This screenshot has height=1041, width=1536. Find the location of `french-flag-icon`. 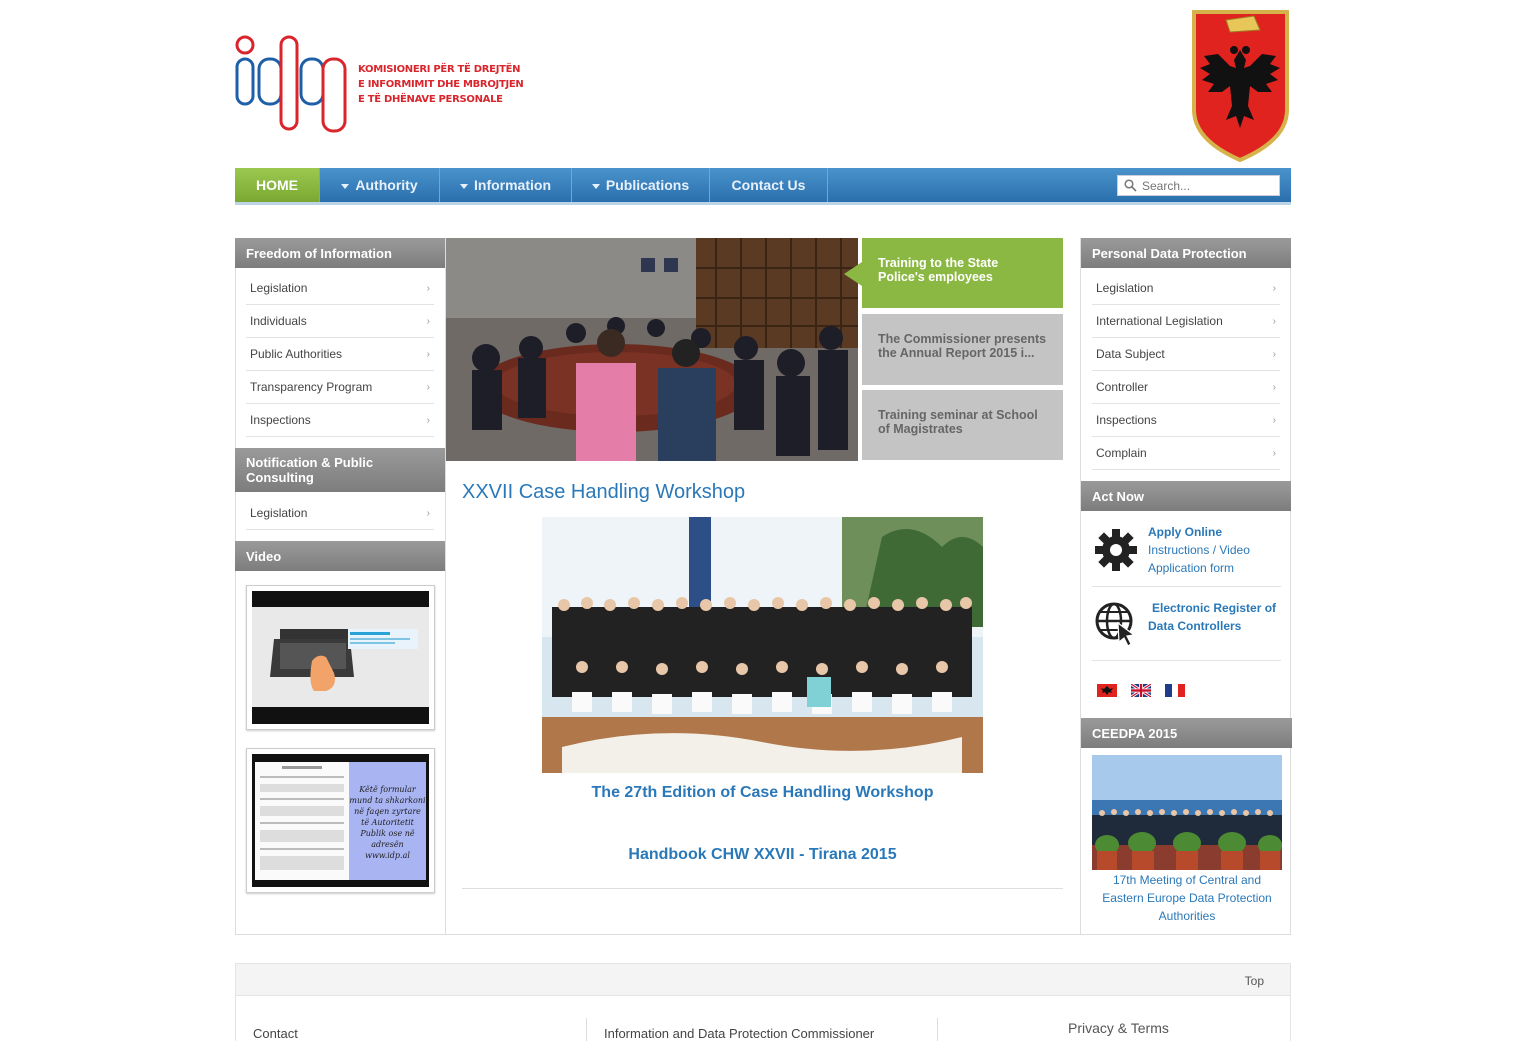

french-flag-icon is located at coordinates (1175, 690).